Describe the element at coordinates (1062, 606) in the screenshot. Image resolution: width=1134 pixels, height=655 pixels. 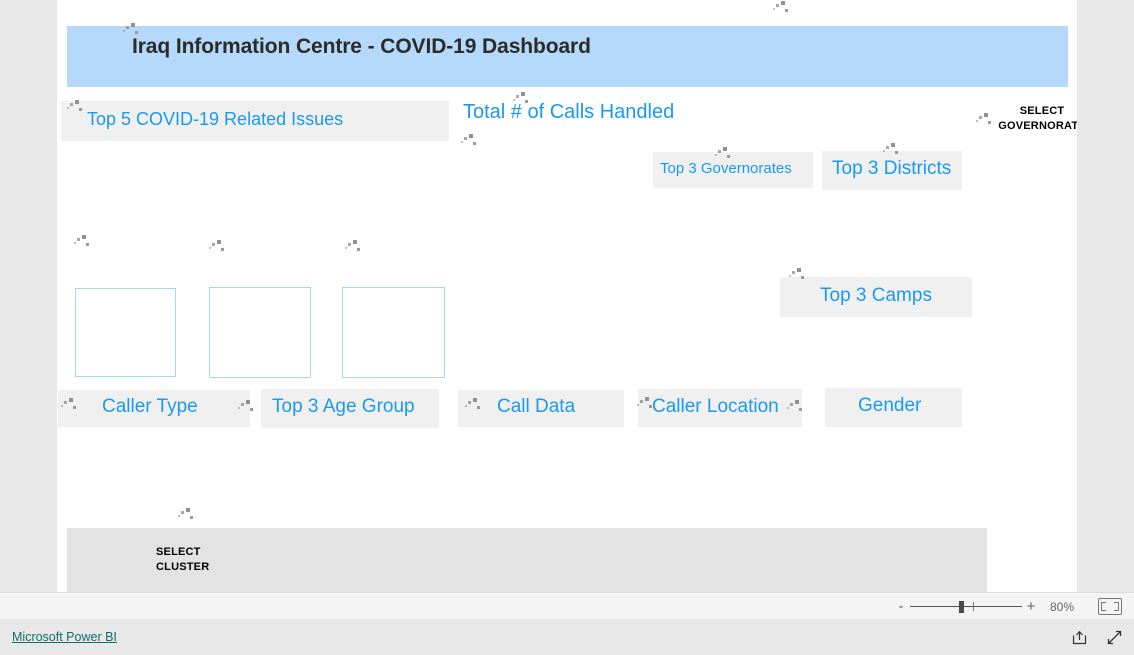
I see `zoom-level-label: 80%` at that location.